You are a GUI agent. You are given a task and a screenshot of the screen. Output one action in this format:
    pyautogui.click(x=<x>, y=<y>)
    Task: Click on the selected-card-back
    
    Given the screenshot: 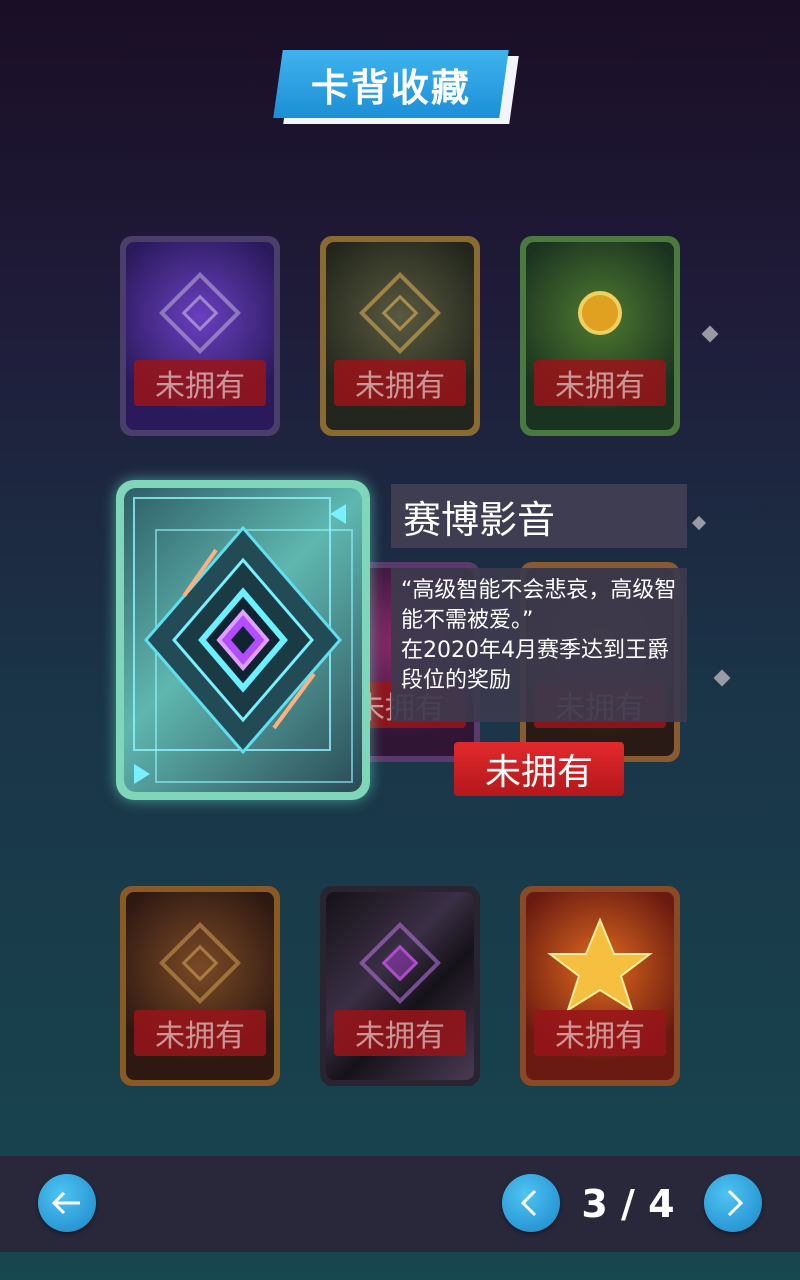 What is the action you would take?
    pyautogui.click(x=243, y=640)
    